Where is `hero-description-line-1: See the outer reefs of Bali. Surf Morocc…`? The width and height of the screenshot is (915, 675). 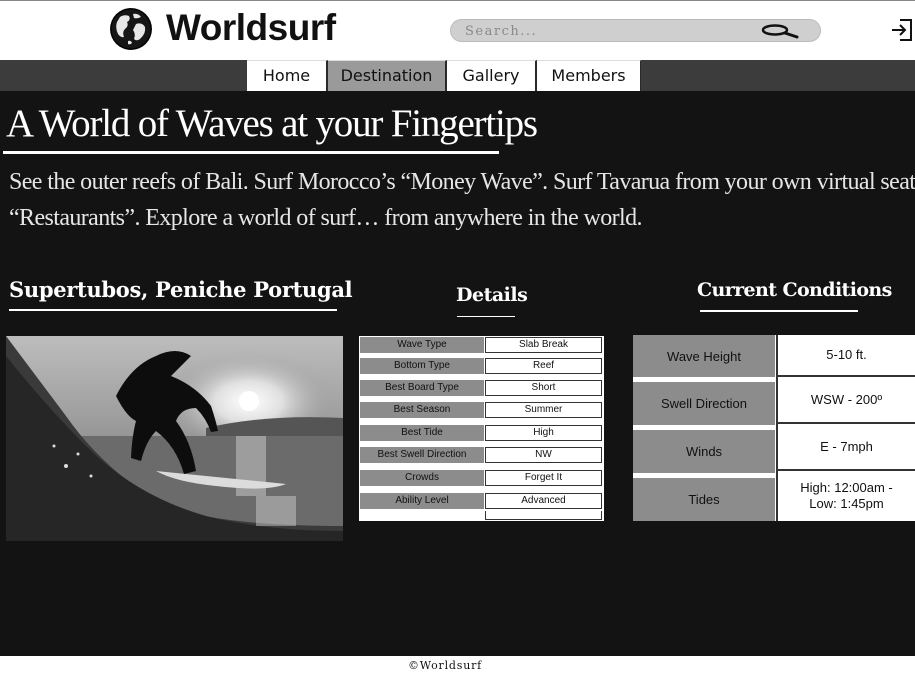 hero-description-line-1: See the outer reefs of Bali. Surf Morocc… is located at coordinates (462, 182).